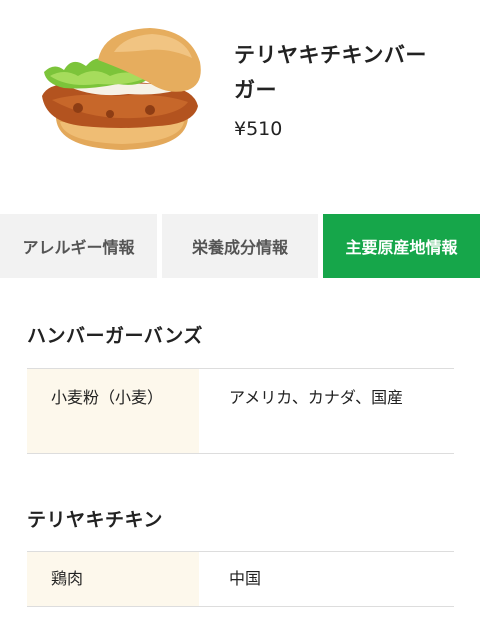 The image size is (480, 621). What do you see at coordinates (121, 89) in the screenshot?
I see `burger-image` at bounding box center [121, 89].